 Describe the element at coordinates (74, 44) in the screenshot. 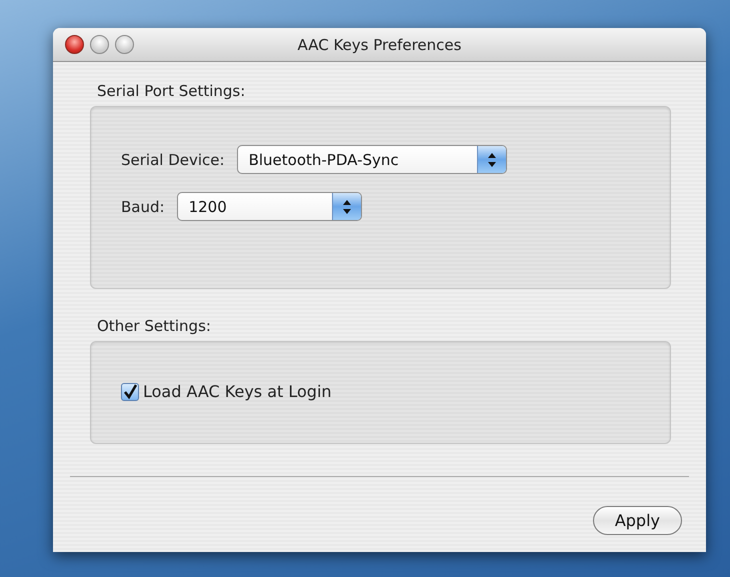

I see `close-button` at that location.